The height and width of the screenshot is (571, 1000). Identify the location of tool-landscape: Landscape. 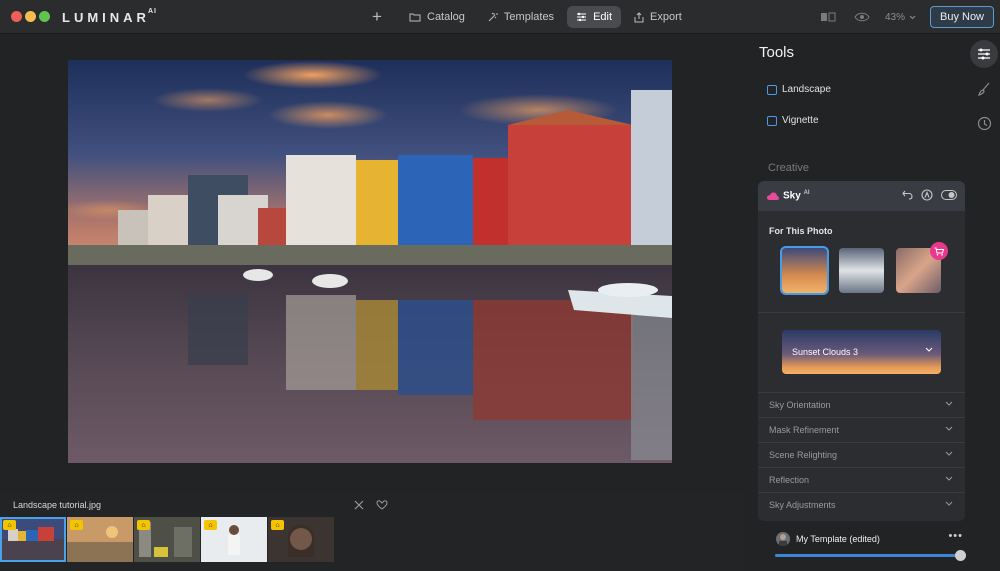
(799, 89).